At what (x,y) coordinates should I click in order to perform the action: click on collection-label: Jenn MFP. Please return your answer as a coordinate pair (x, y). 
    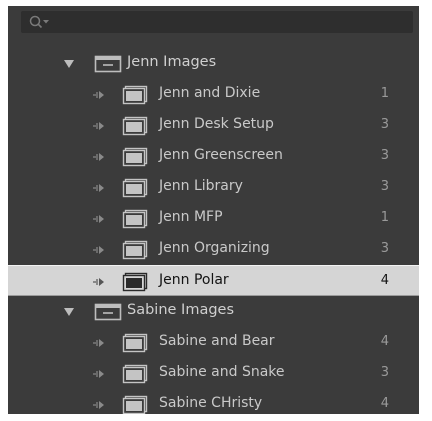
    Looking at the image, I should click on (191, 217).